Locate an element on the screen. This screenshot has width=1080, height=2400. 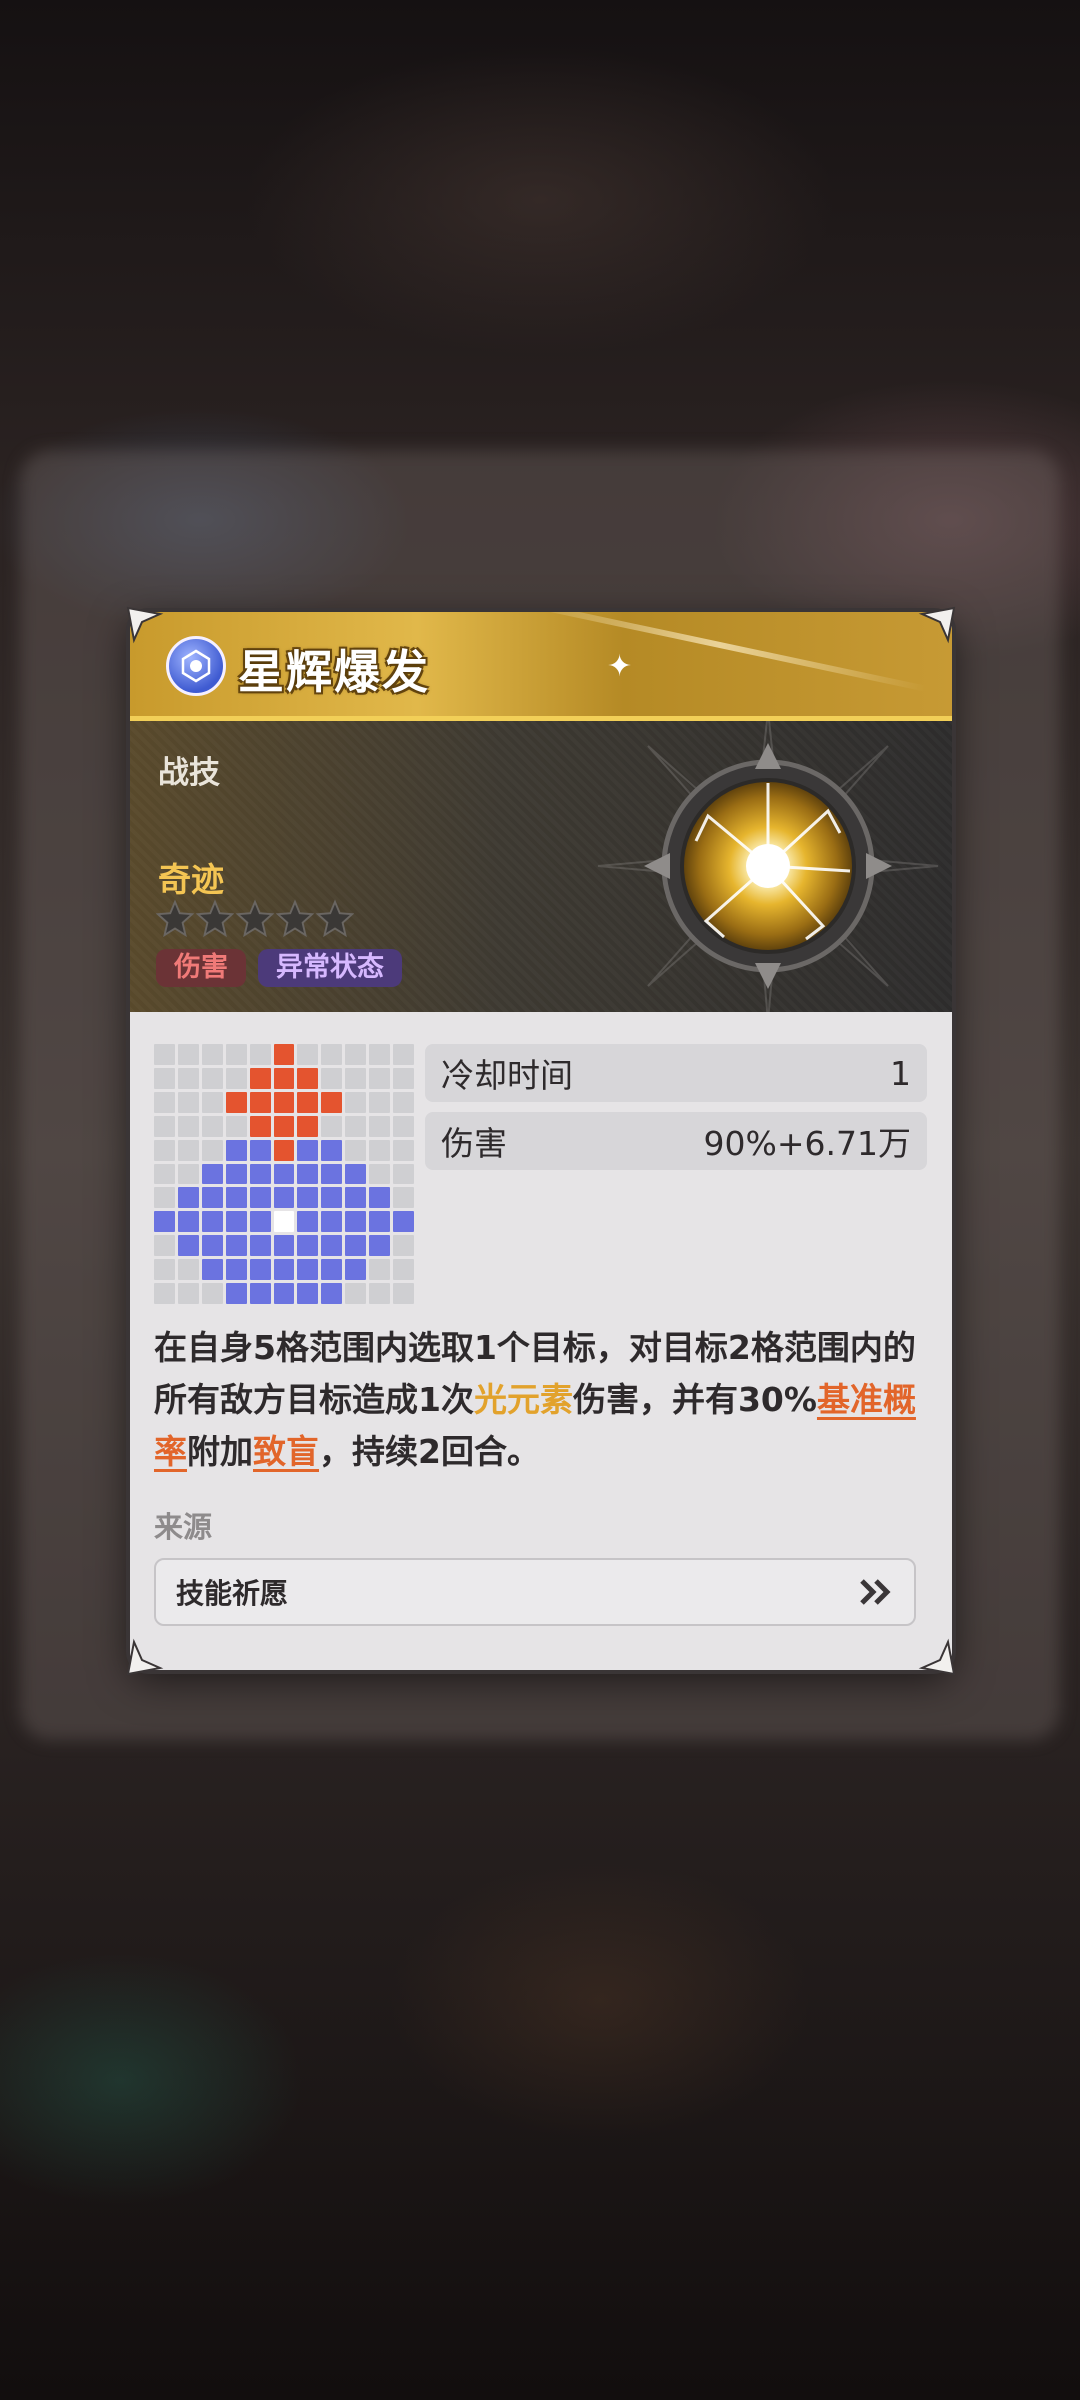
blind-status-keyword: 致盲 is located at coordinates (286, 1451).